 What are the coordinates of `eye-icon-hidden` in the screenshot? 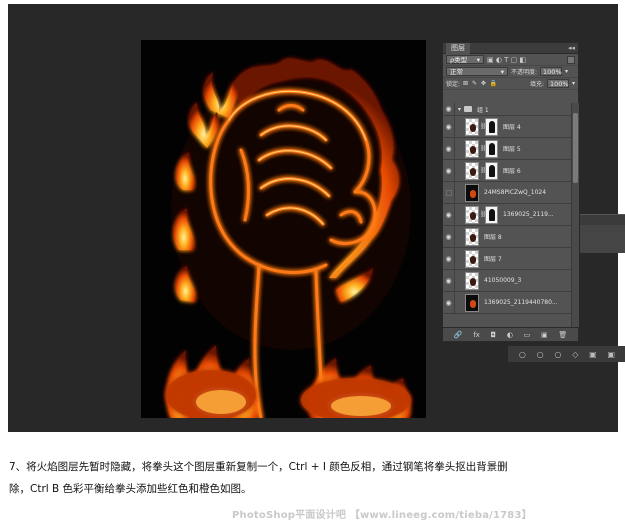 It's located at (449, 192).